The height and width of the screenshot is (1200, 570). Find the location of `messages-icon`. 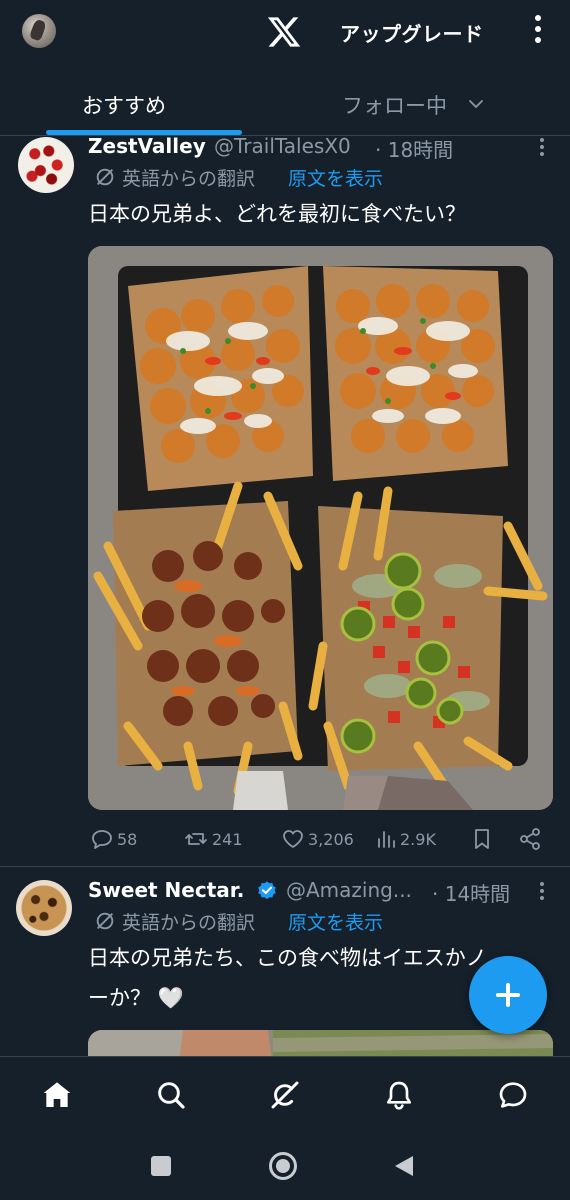

messages-icon is located at coordinates (513, 1095).